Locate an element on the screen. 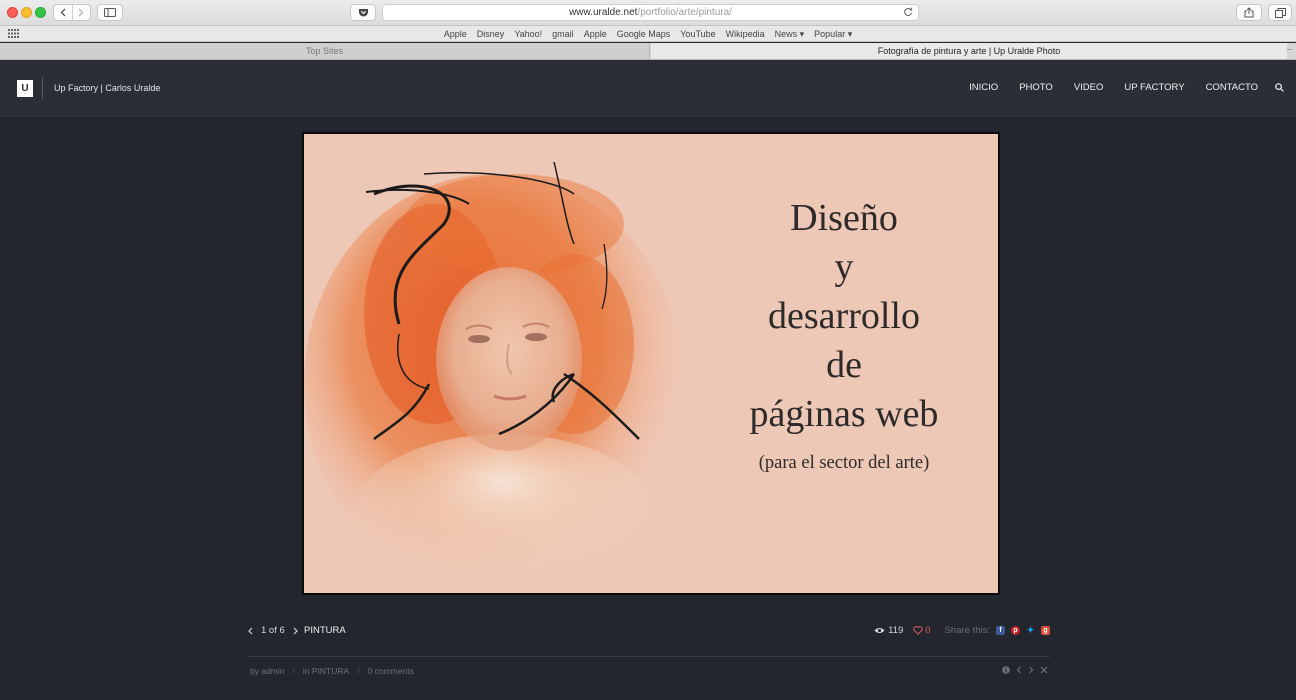 This screenshot has width=1296, height=700. address-bar: www.uralde.net/portfolio/arte/pintura/ is located at coordinates (650, 12).